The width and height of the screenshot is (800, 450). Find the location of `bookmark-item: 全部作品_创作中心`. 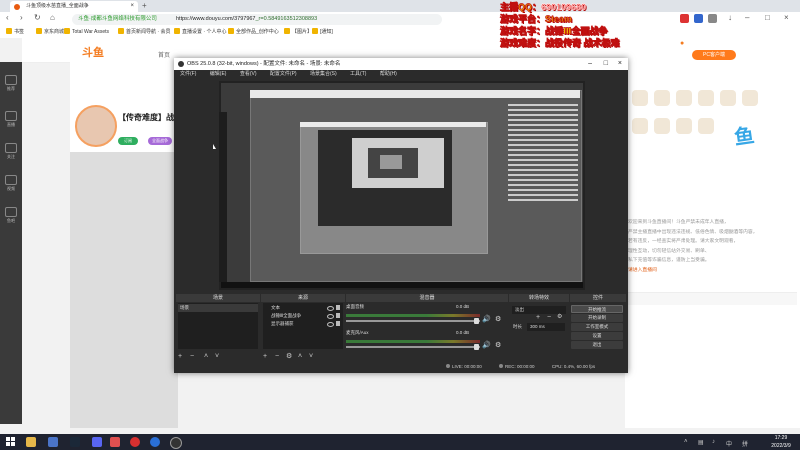

bookmark-item: 全部作品_创作中心 is located at coordinates (253, 32).